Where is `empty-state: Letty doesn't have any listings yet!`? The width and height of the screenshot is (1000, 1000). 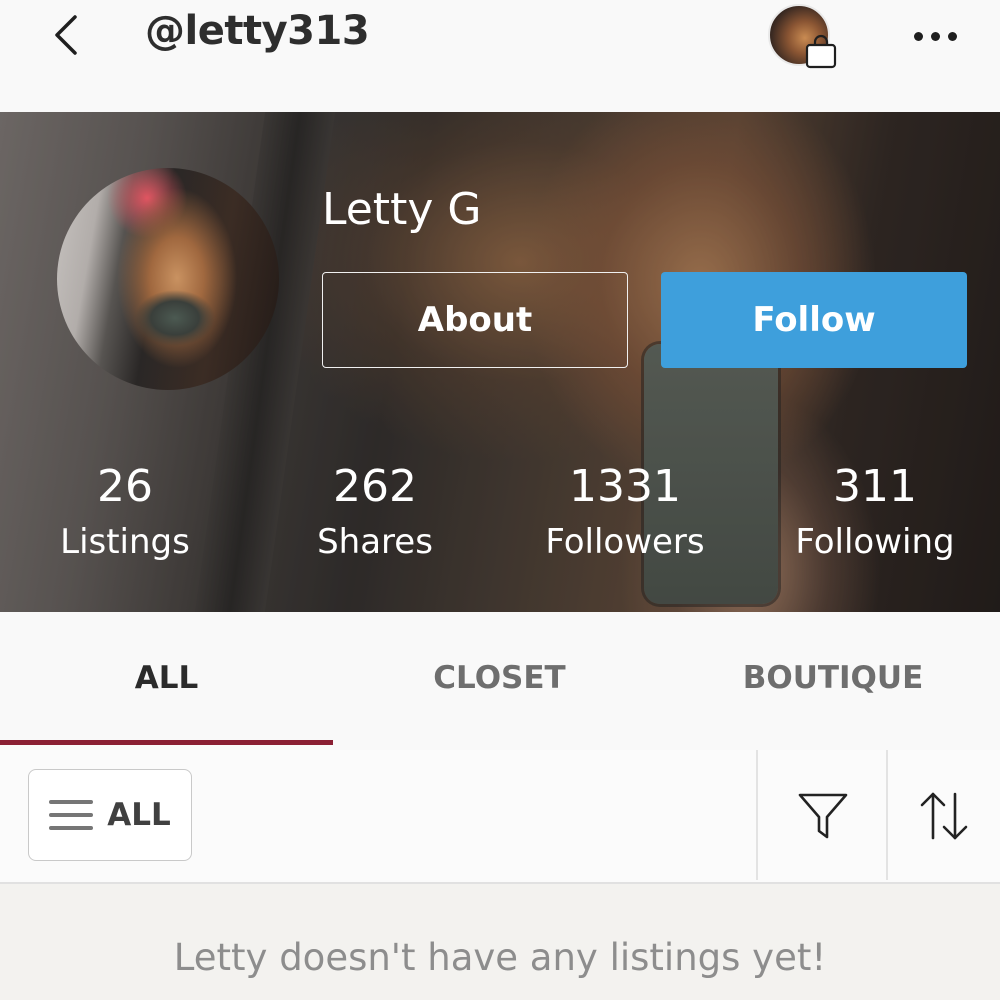
empty-state: Letty doesn't have any listings yet! is located at coordinates (500, 942).